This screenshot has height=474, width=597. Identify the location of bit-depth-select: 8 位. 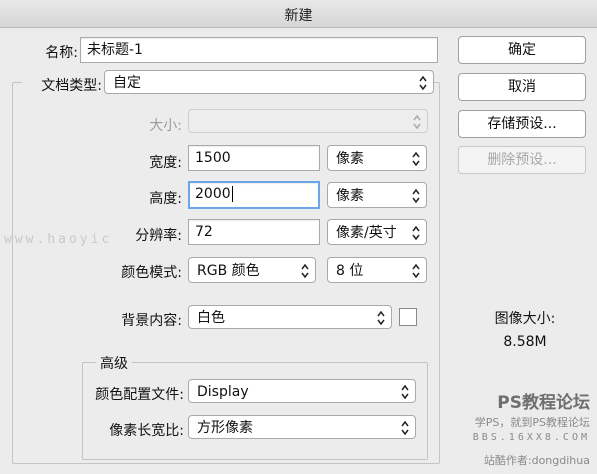
(377, 270).